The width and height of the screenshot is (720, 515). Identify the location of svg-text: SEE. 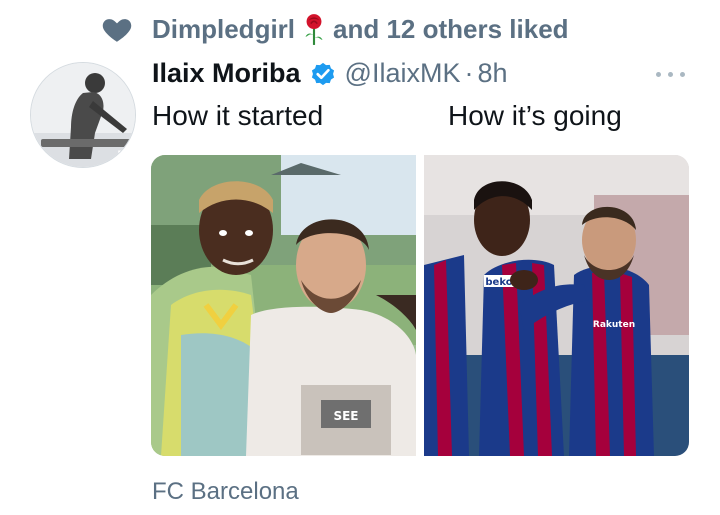
(345, 416).